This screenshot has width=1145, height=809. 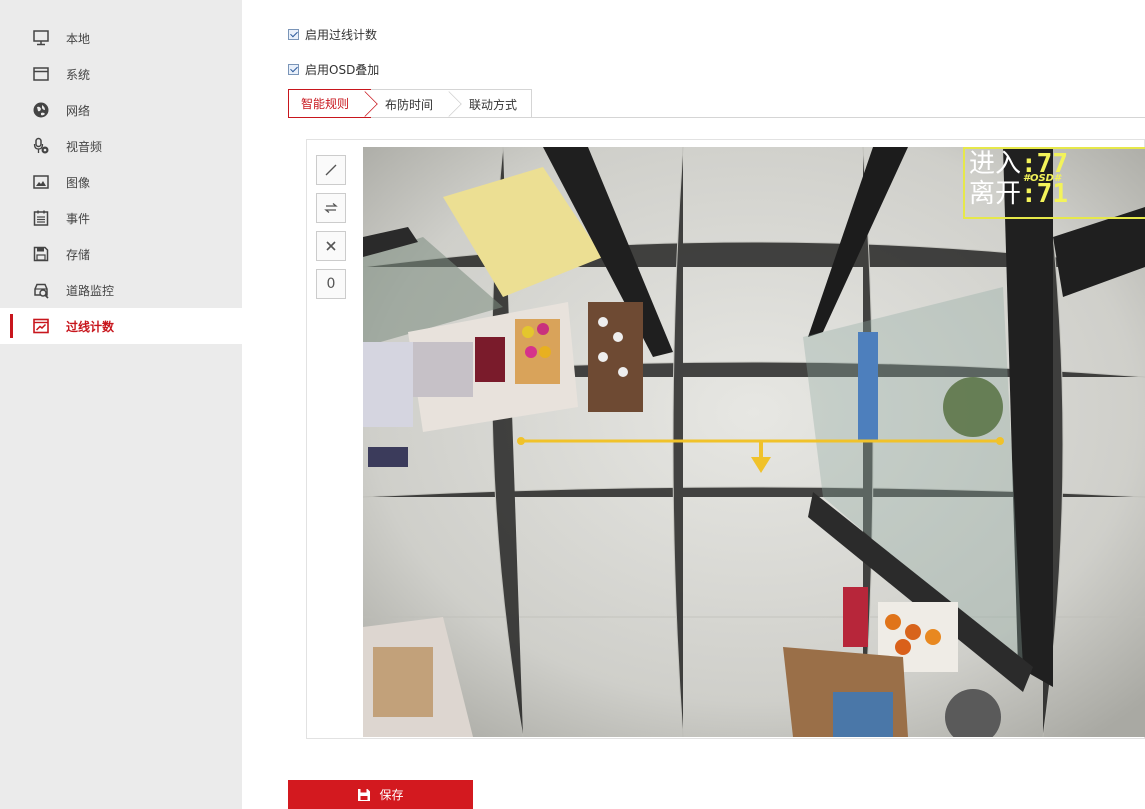 I want to click on tab-label: 布防时间, so click(x=409, y=104).